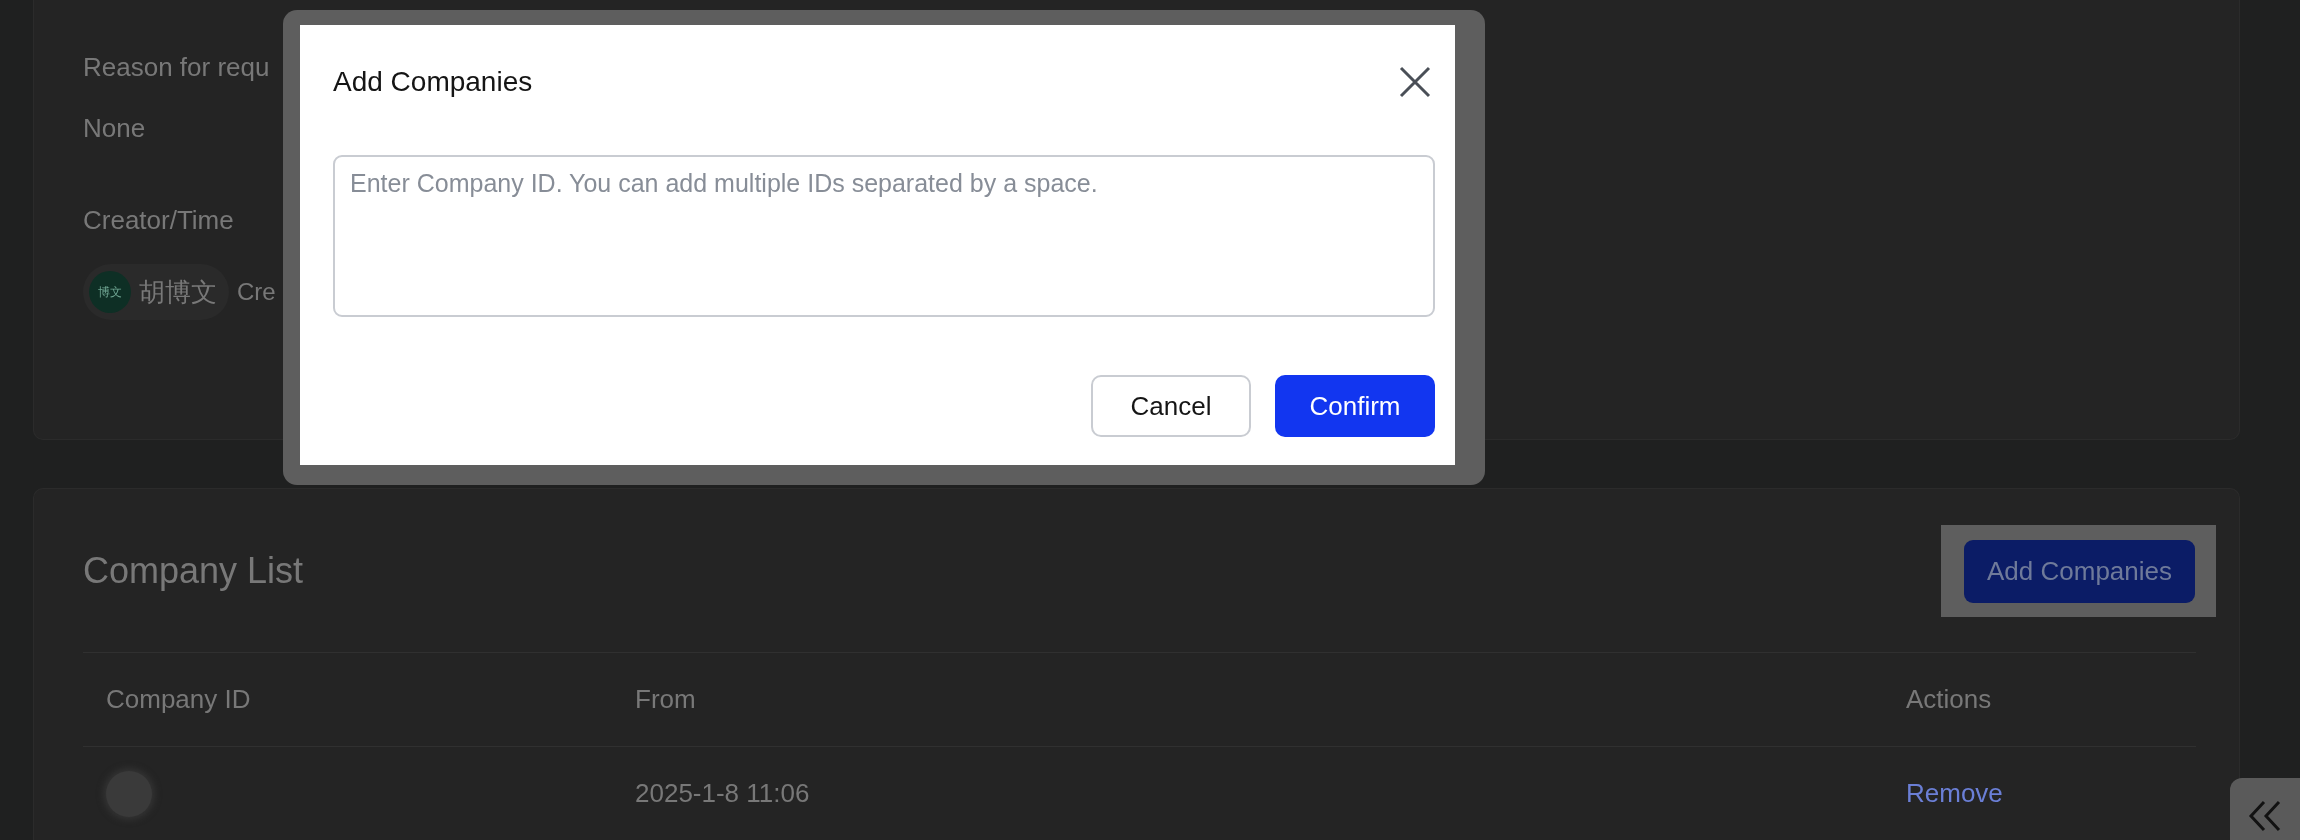 The height and width of the screenshot is (840, 2300). What do you see at coordinates (110, 292) in the screenshot?
I see `avatar: 博文` at bounding box center [110, 292].